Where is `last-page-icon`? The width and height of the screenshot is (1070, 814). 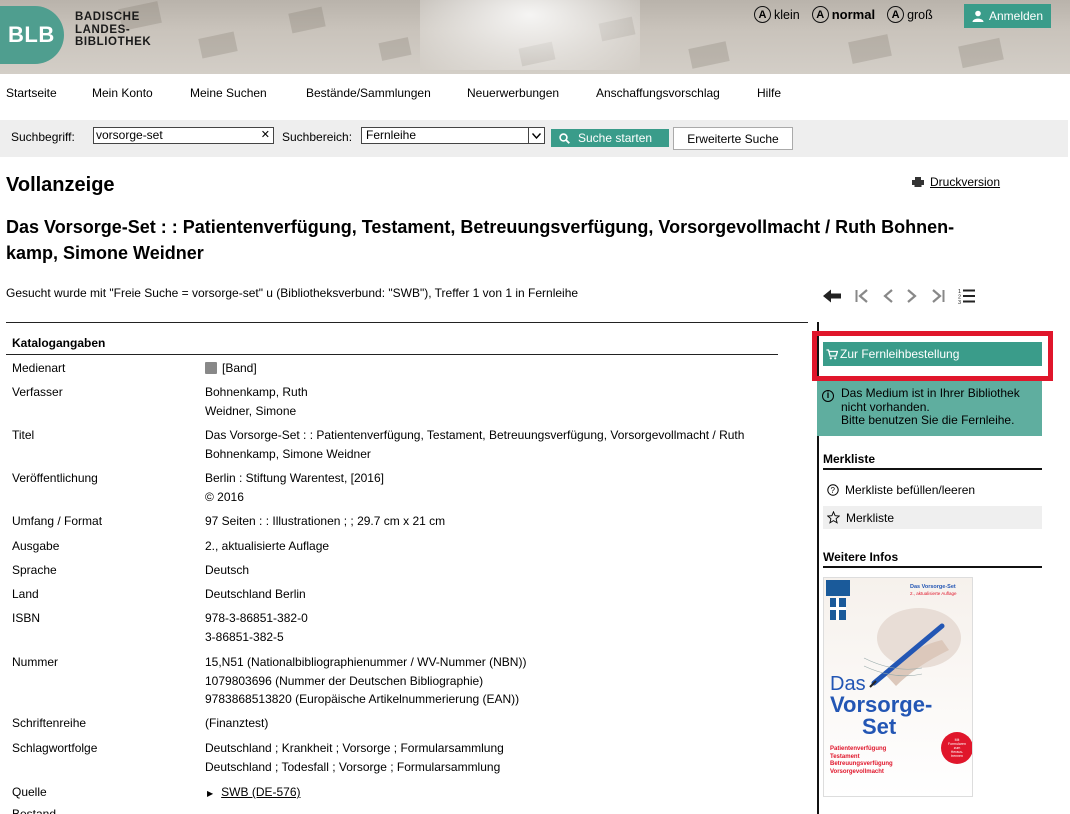
last-page-icon is located at coordinates (938, 296).